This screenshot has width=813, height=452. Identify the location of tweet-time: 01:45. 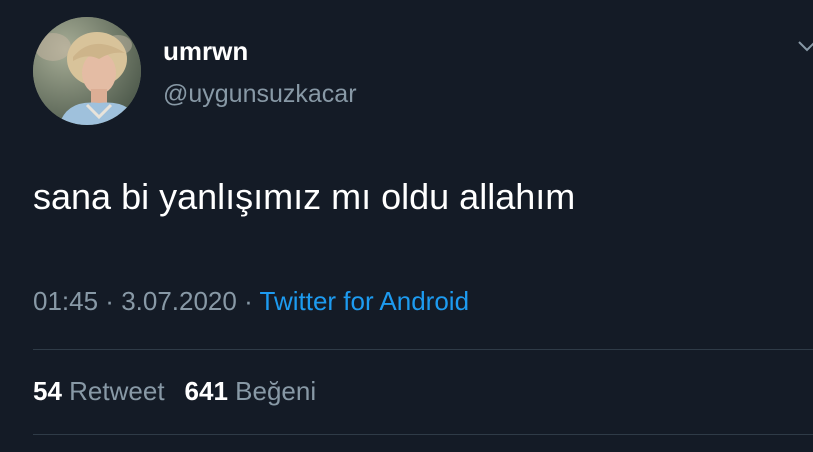
(65, 301).